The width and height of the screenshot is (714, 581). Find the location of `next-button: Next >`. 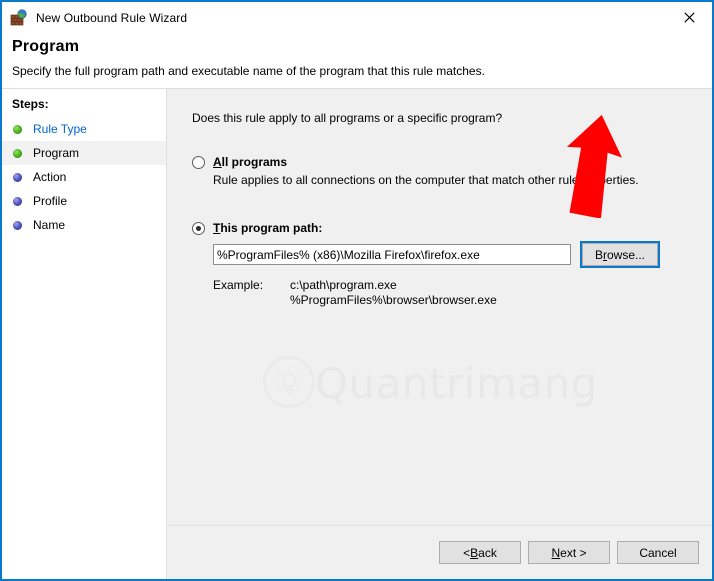

next-button: Next > is located at coordinates (569, 552).